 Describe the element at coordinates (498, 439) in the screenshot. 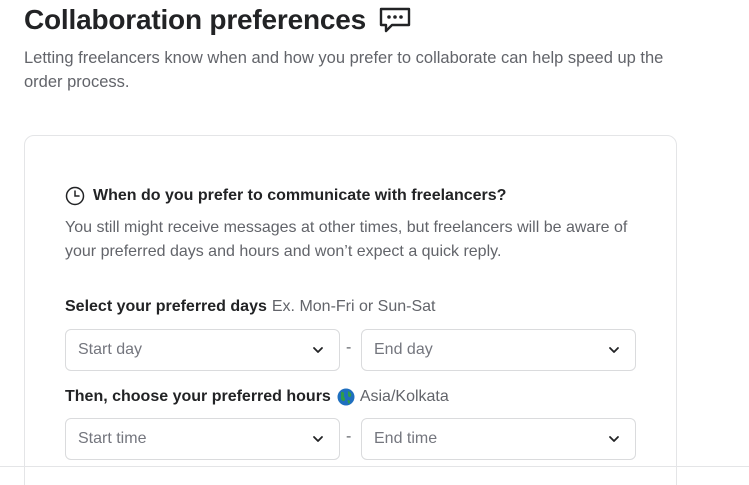

I see `end-time-select: End time` at that location.